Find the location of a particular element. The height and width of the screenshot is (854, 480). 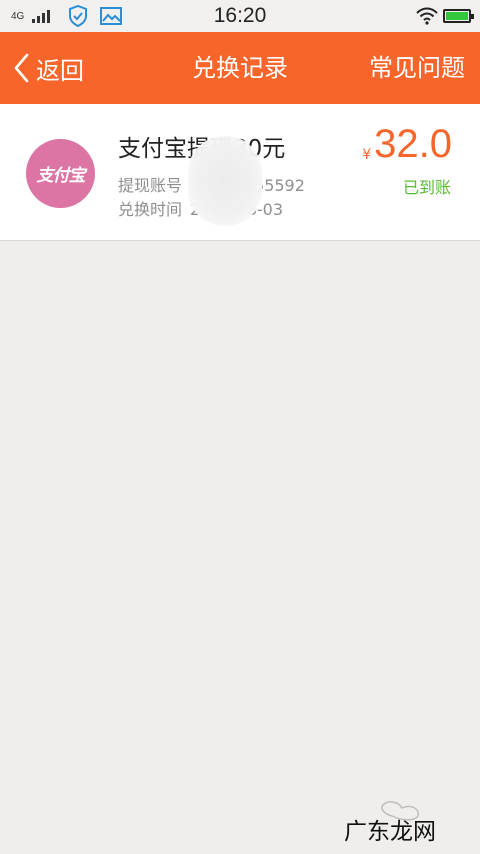

app-bar: 兑换记录 返回 常见问题 is located at coordinates (240, 68).